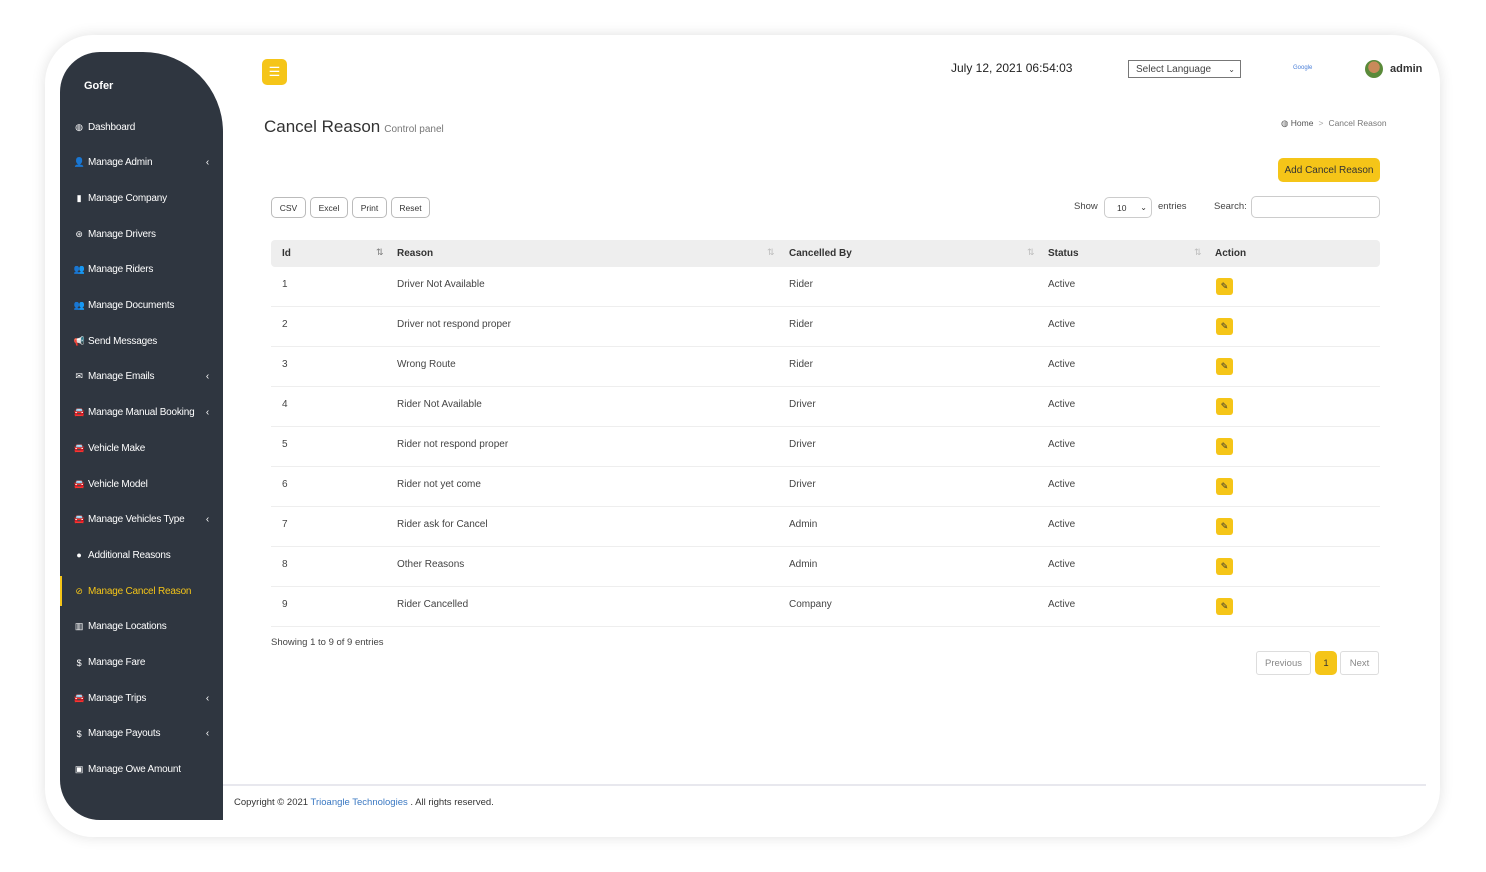 The image size is (1486, 872). I want to click on sidebar-item-label: Manage Documents, so click(131, 305).